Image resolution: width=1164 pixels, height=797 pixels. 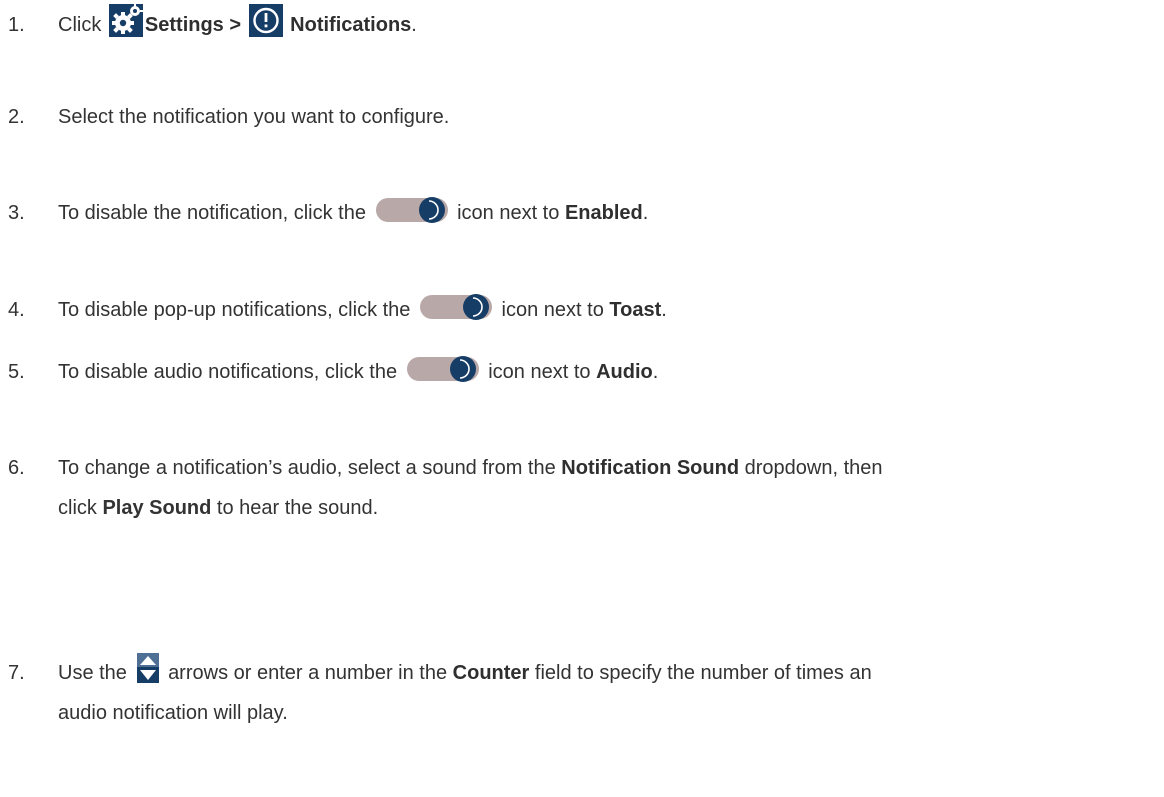 What do you see at coordinates (77, 508) in the screenshot?
I see `step-text-part: click` at bounding box center [77, 508].